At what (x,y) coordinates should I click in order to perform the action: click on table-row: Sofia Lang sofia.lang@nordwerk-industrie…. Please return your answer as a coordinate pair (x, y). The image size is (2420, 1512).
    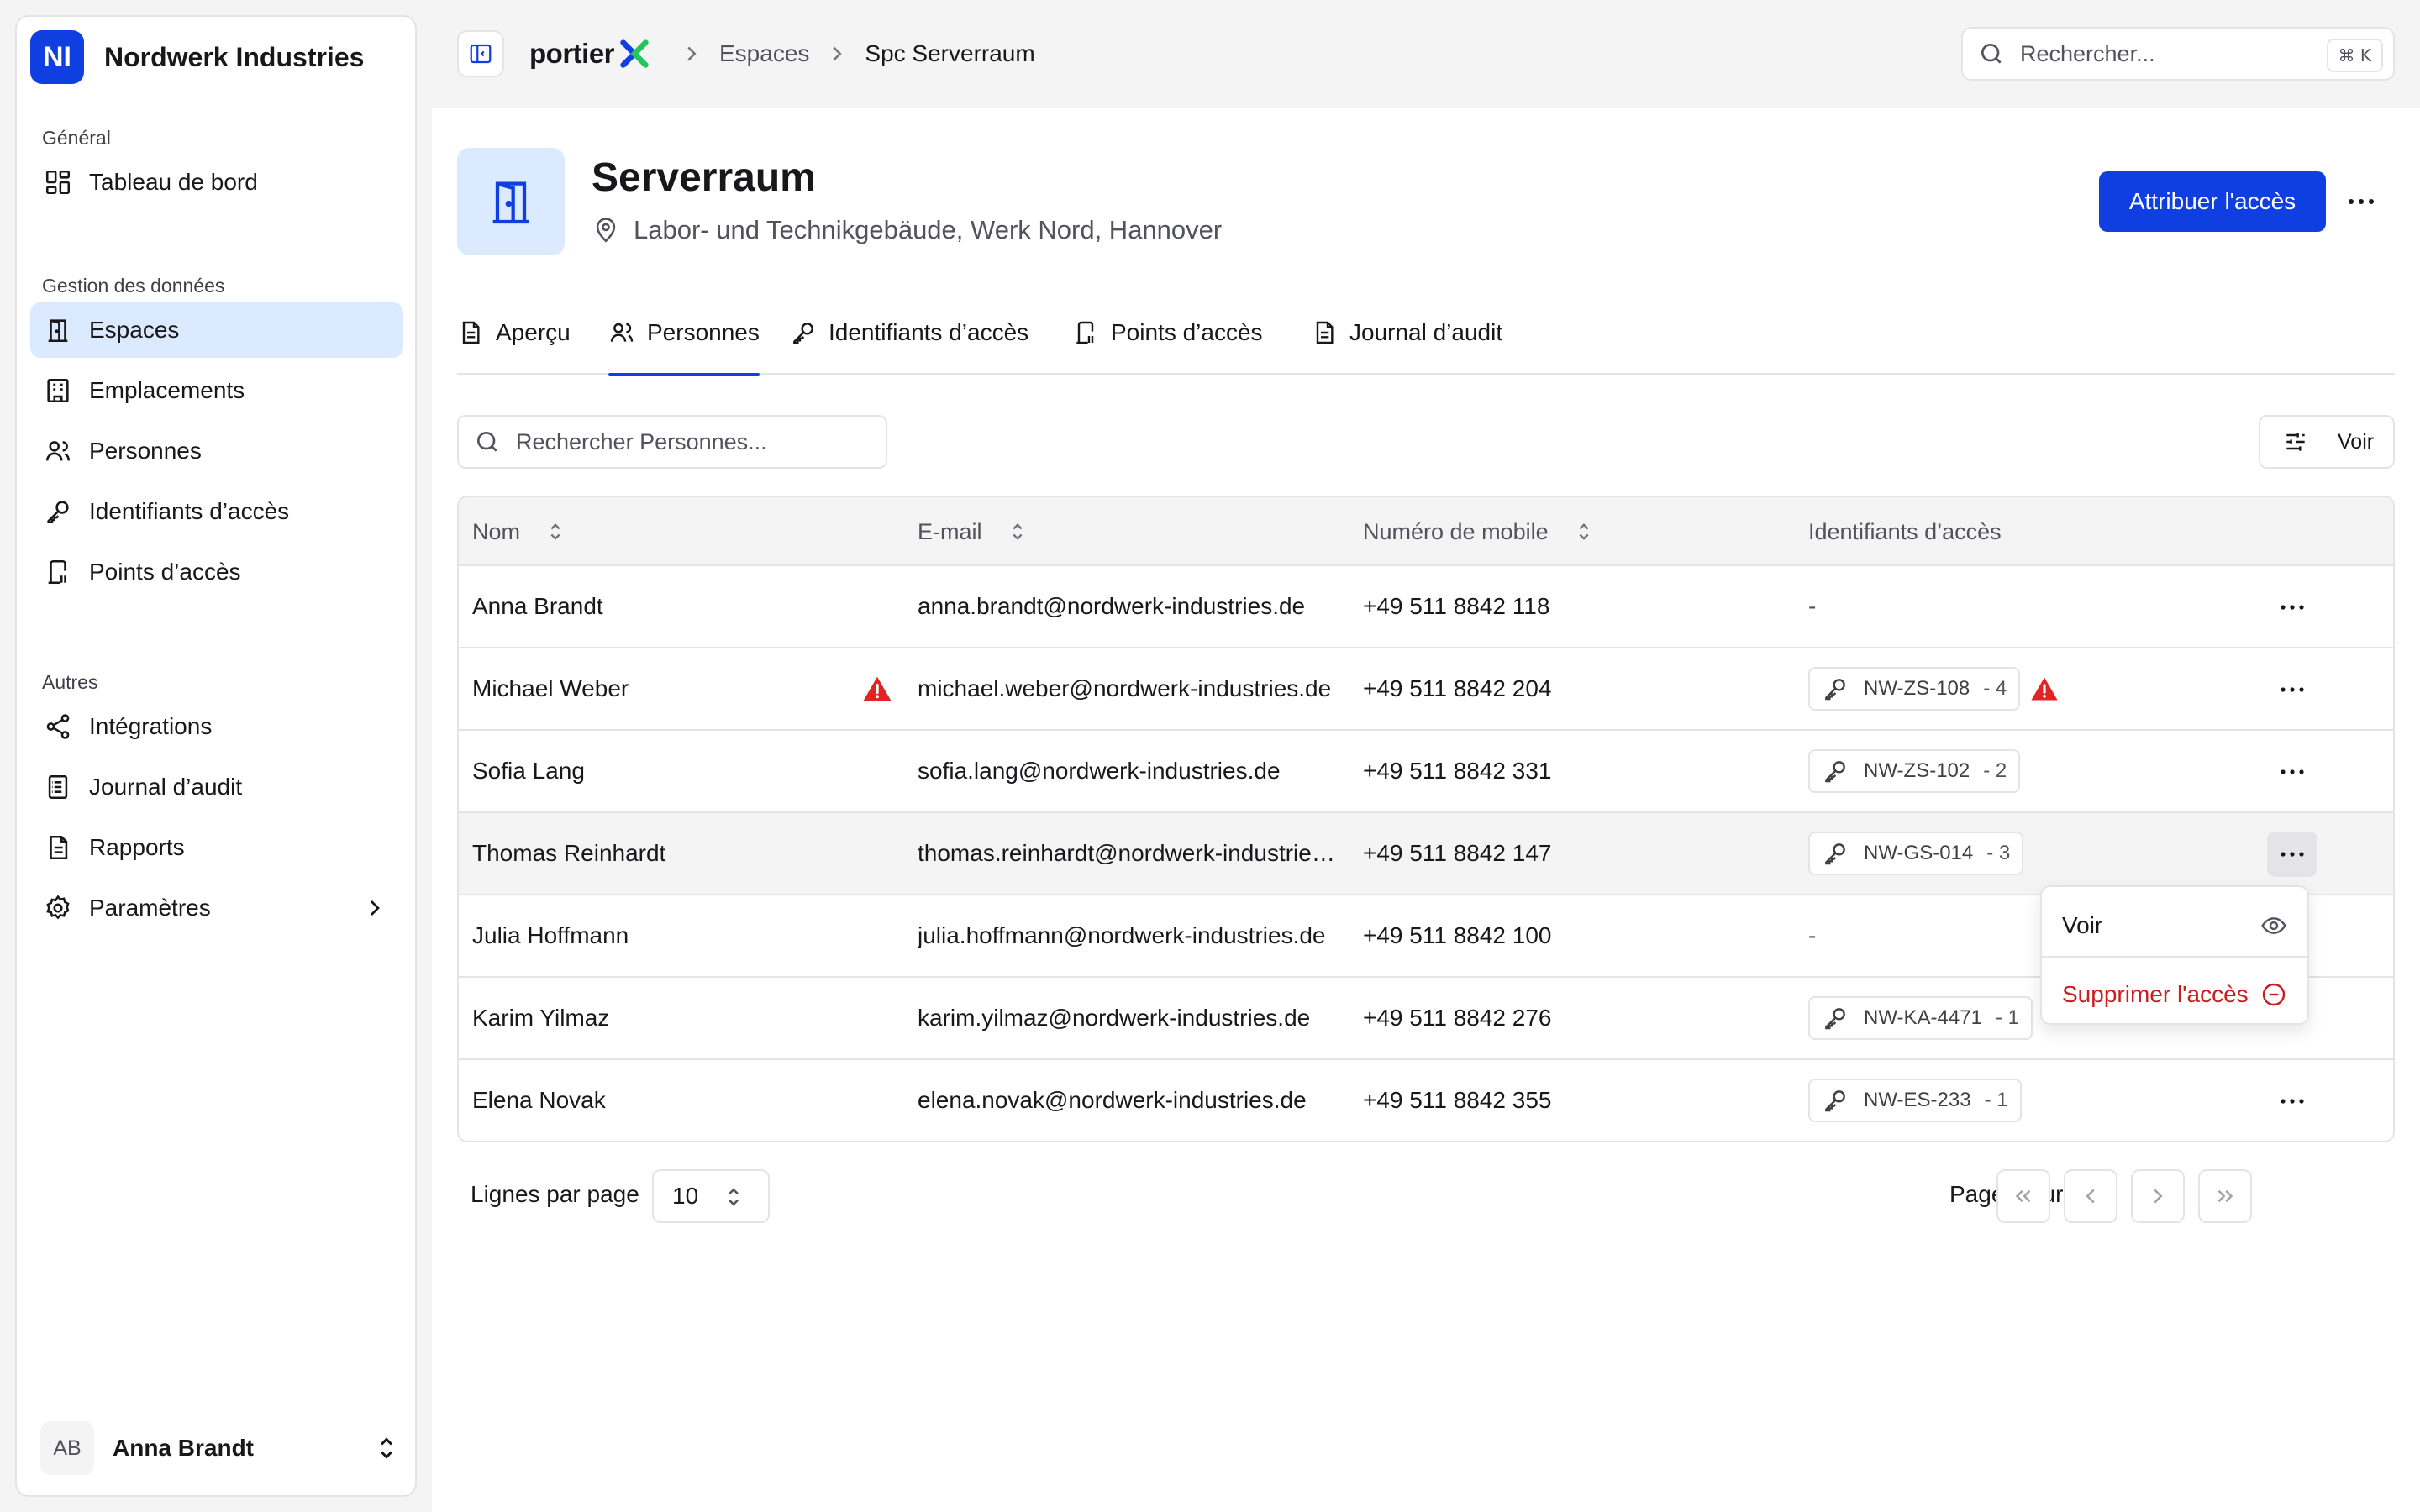
    Looking at the image, I should click on (1426, 772).